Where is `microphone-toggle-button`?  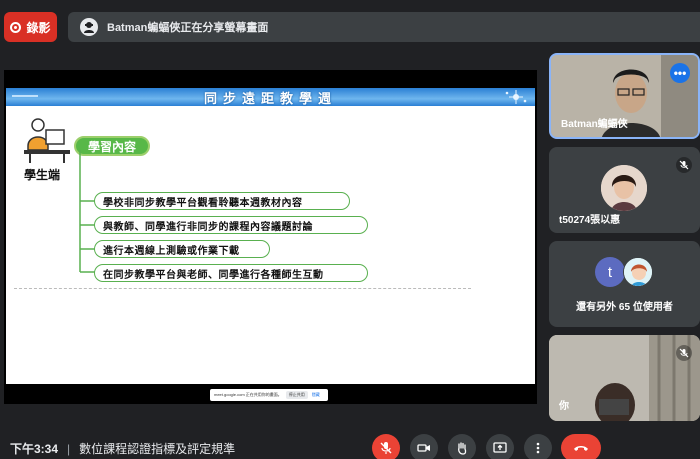 microphone-toggle-button is located at coordinates (386, 446).